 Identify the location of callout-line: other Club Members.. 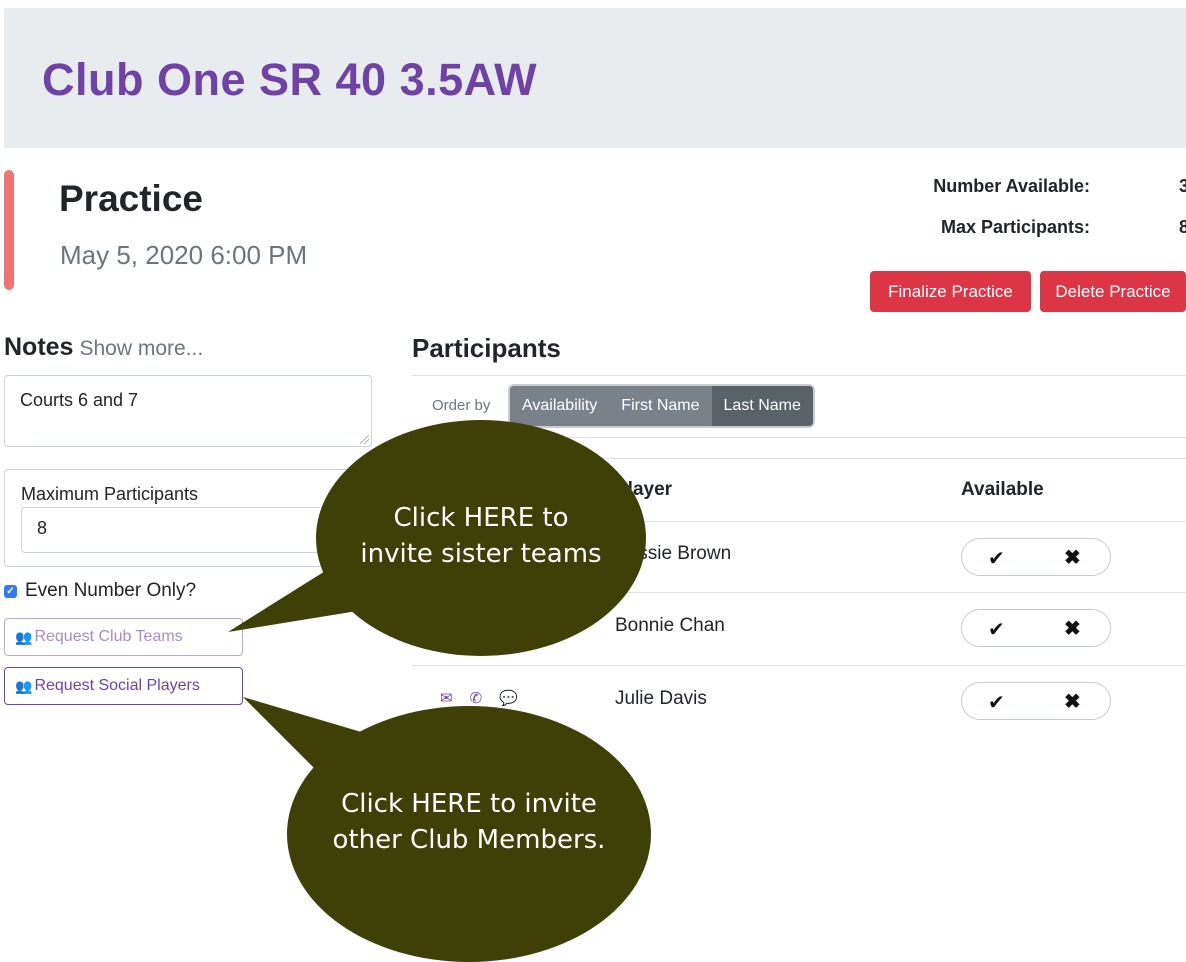
(469, 840).